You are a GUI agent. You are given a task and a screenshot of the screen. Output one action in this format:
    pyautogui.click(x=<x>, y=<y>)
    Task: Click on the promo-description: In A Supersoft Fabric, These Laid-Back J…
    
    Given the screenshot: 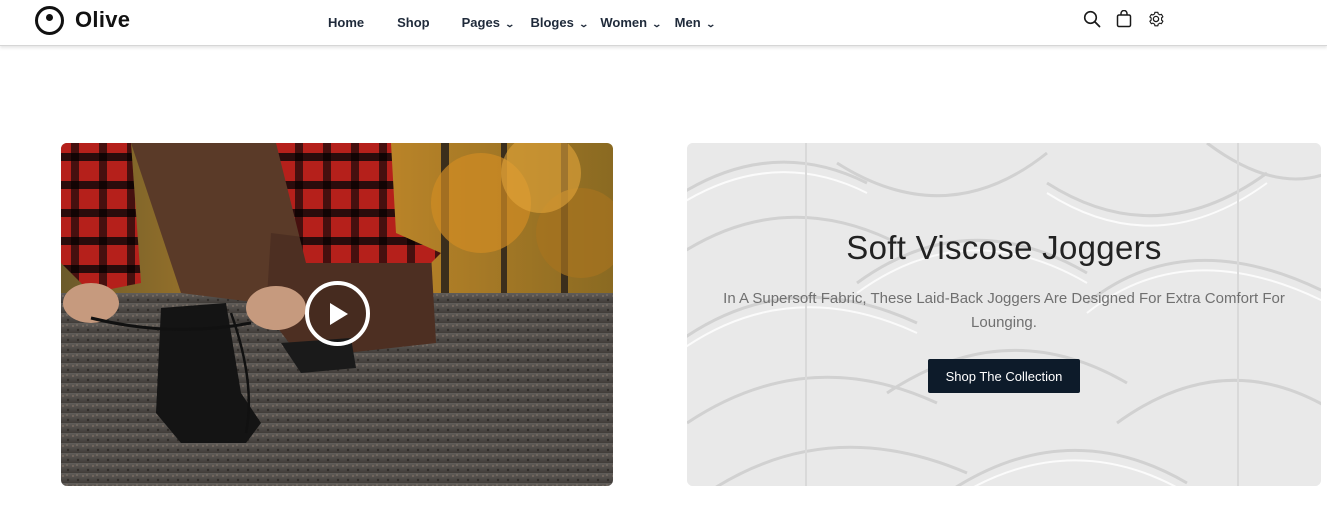 What is the action you would take?
    pyautogui.click(x=1004, y=310)
    